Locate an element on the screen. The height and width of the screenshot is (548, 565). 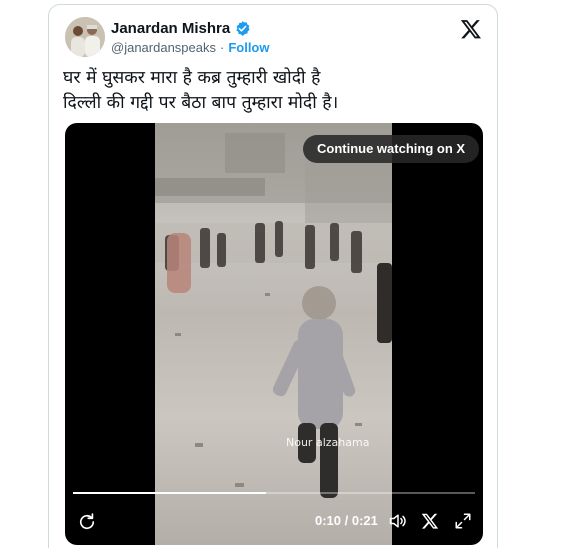
volume-icon is located at coordinates (398, 521).